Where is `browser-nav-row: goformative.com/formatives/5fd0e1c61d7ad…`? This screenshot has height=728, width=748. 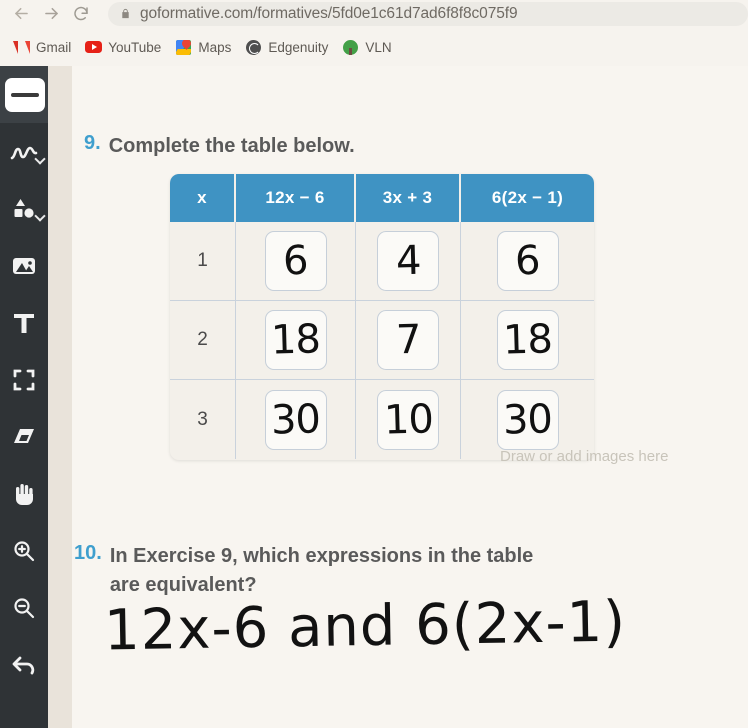
browser-nav-row: goformative.com/formatives/5fd0e1c61d7ad… is located at coordinates (374, 13).